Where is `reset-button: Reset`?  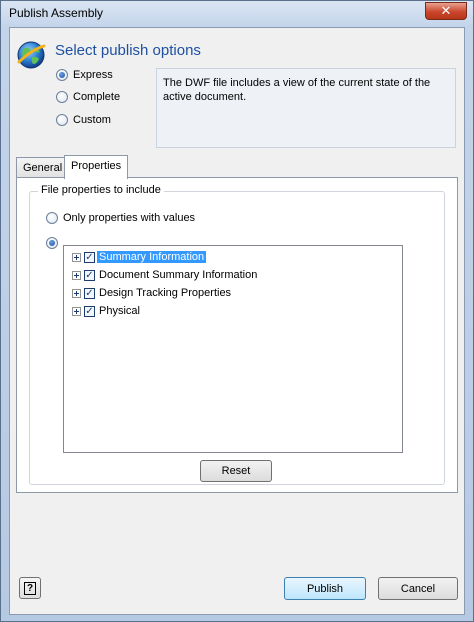
reset-button: Reset is located at coordinates (236, 471).